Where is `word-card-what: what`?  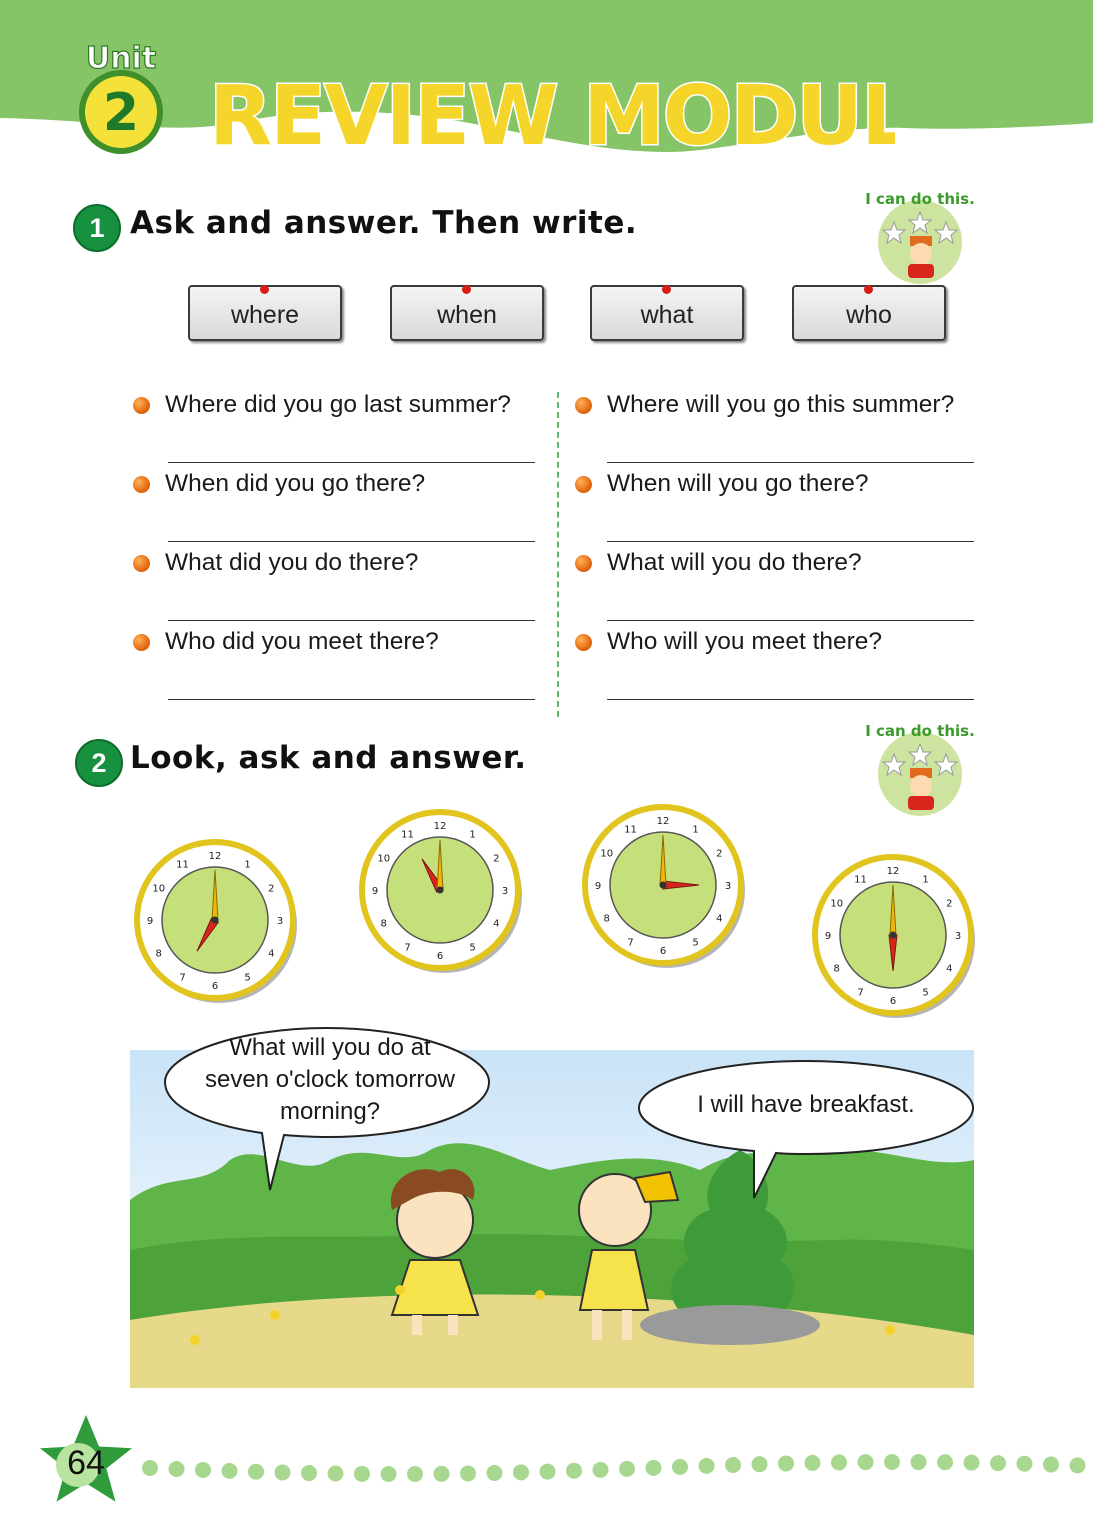
word-card-what: what is located at coordinates (667, 313).